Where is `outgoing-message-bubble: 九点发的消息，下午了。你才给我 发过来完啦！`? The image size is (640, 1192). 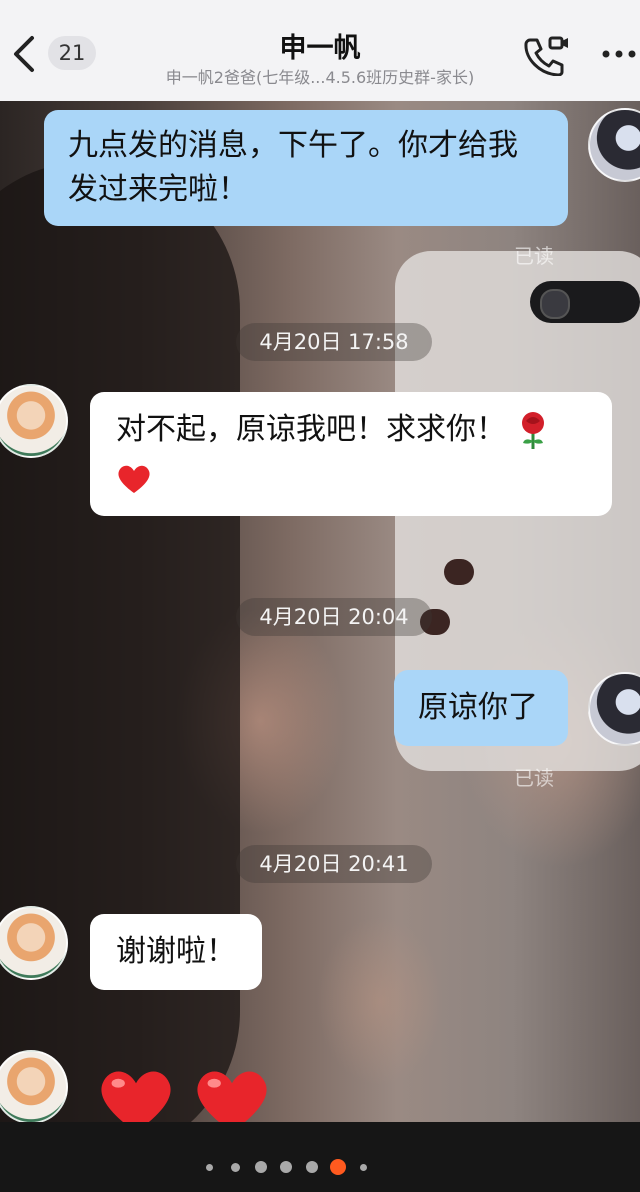
outgoing-message-bubble: 九点发的消息，下午了。你才给我 发过来完啦！ is located at coordinates (306, 168).